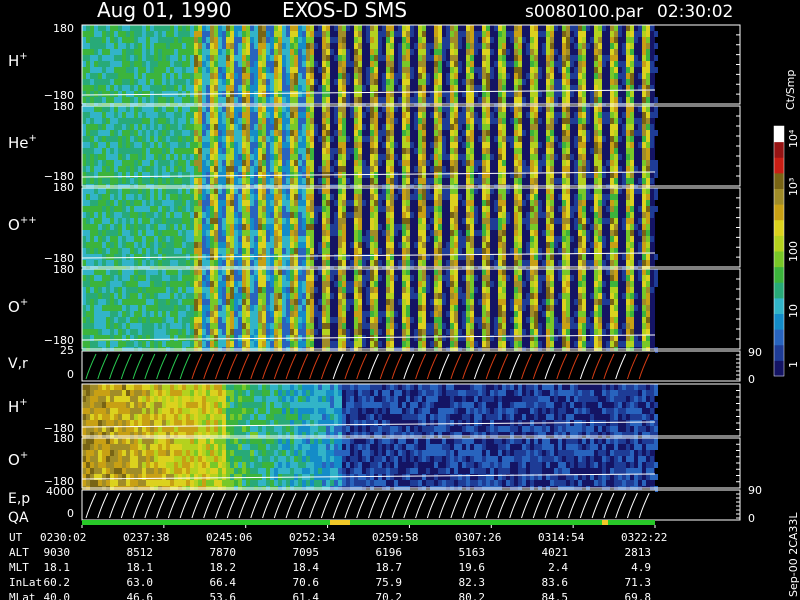 The height and width of the screenshot is (600, 800). What do you see at coordinates (57, 595) in the screenshot?
I see `ephem-mlat-0: 40.0` at bounding box center [57, 595].